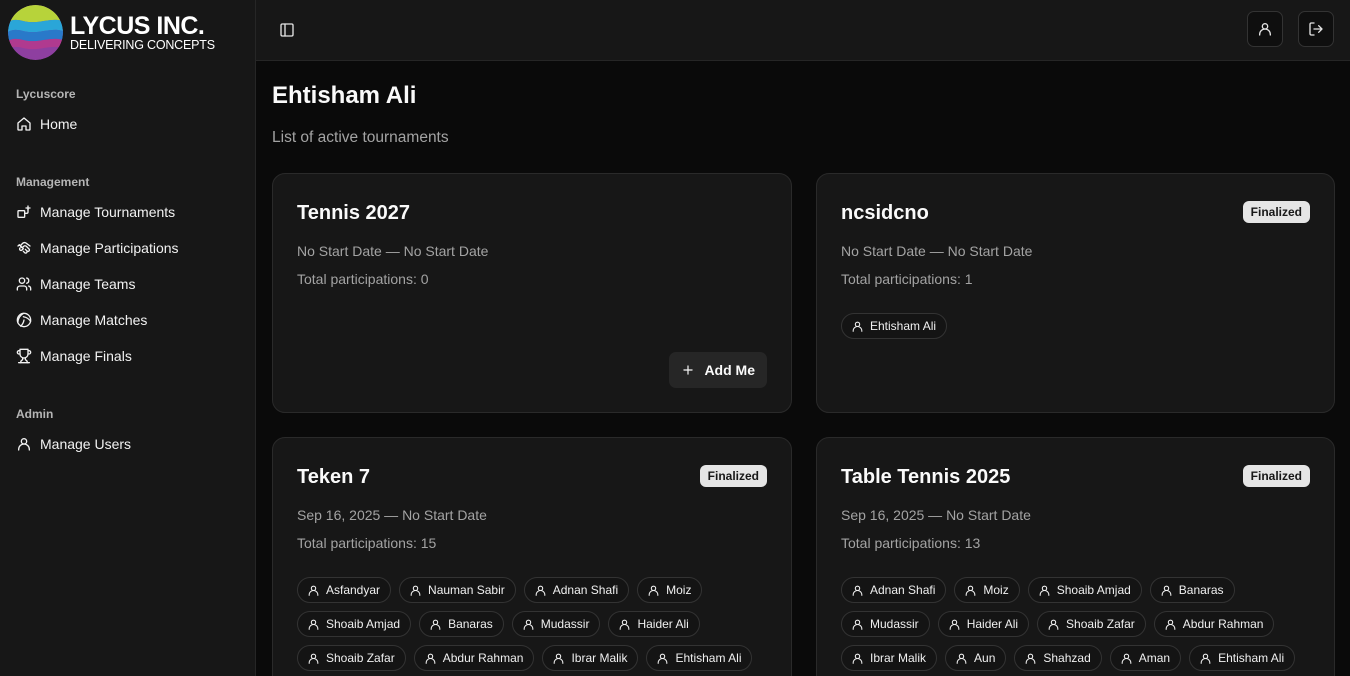 Image resolution: width=1350 pixels, height=676 pixels. Describe the element at coordinates (1192, 590) in the screenshot. I see `participant-chip: Banaras` at that location.